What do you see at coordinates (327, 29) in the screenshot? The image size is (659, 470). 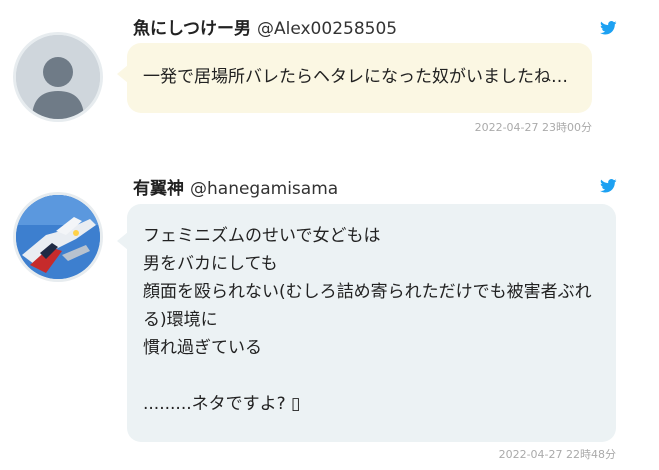 I see `user-handle: @Alex00258505` at bounding box center [327, 29].